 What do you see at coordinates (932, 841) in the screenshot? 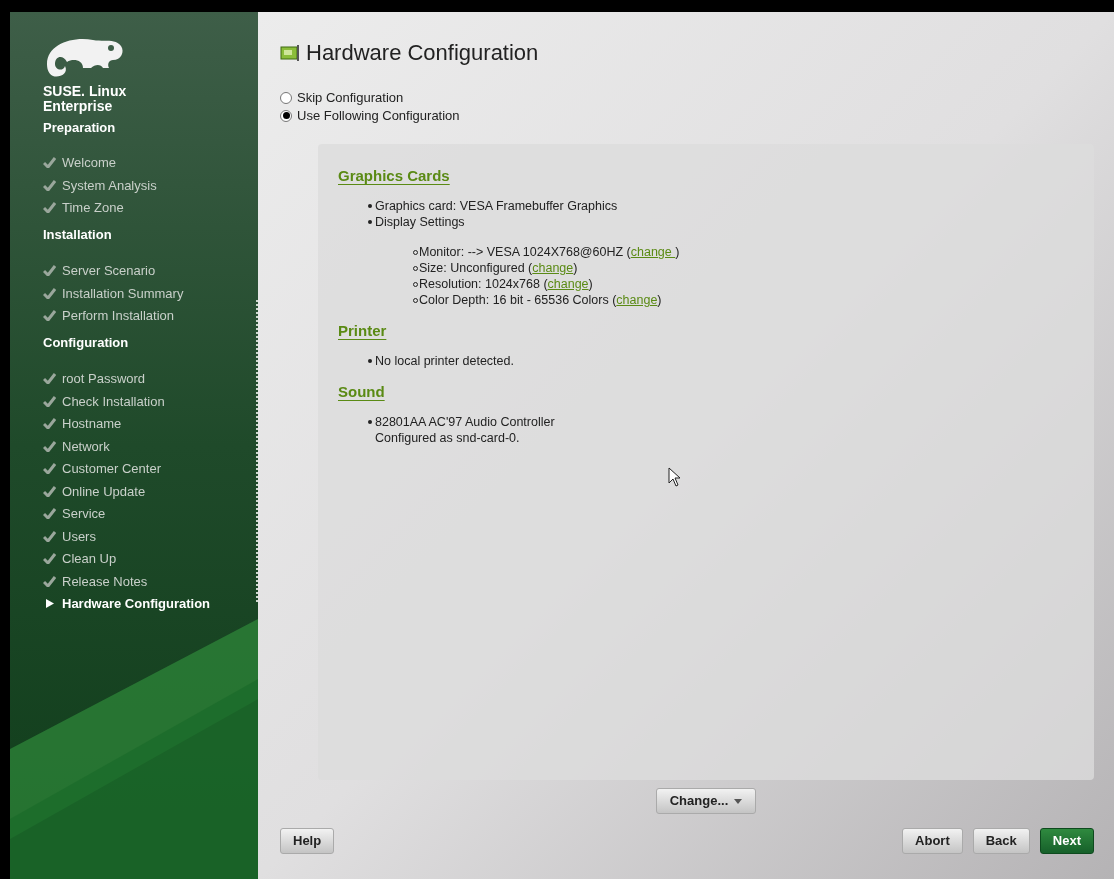
I see `dialog-button: Abort` at bounding box center [932, 841].